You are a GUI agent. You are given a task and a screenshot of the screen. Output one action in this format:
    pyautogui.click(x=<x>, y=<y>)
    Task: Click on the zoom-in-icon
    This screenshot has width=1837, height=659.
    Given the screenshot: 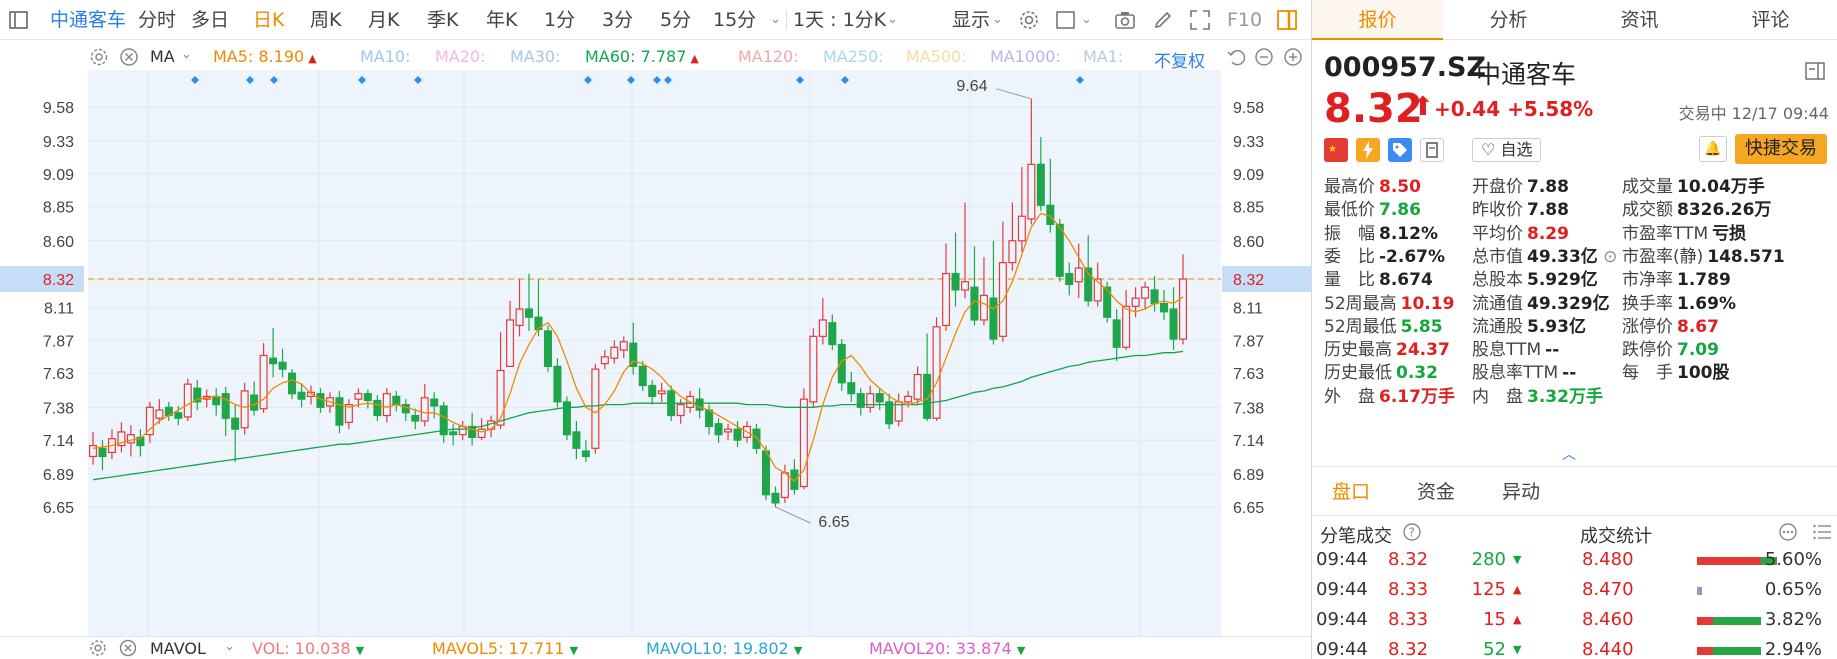 What is the action you would take?
    pyautogui.click(x=1293, y=57)
    